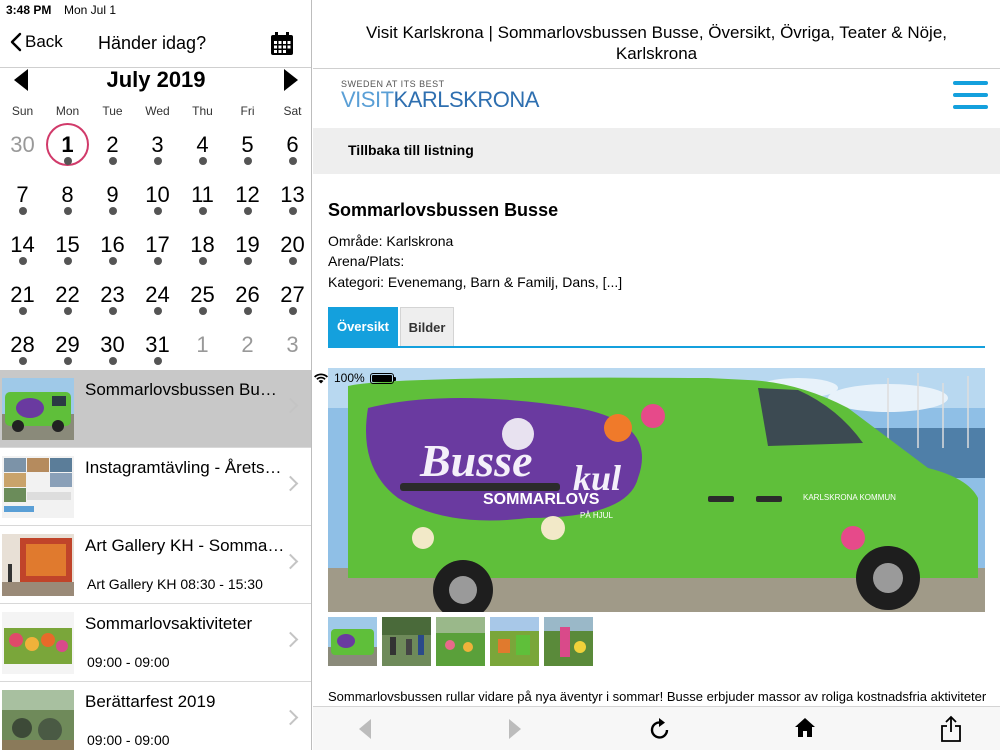  What do you see at coordinates (155, 487) in the screenshot?
I see `event-row: Instagramtävling - Årets bästa bild` at bounding box center [155, 487].